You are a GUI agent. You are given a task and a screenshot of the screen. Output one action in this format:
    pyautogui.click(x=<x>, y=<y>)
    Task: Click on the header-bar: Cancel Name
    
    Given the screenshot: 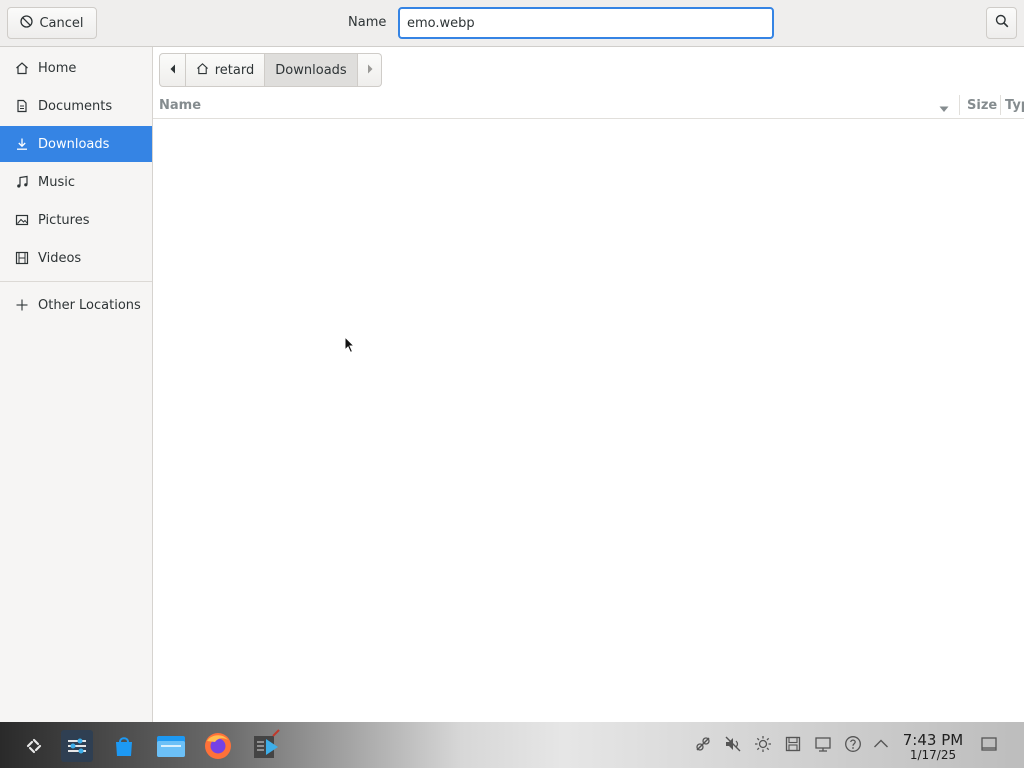 What is the action you would take?
    pyautogui.click(x=512, y=23)
    